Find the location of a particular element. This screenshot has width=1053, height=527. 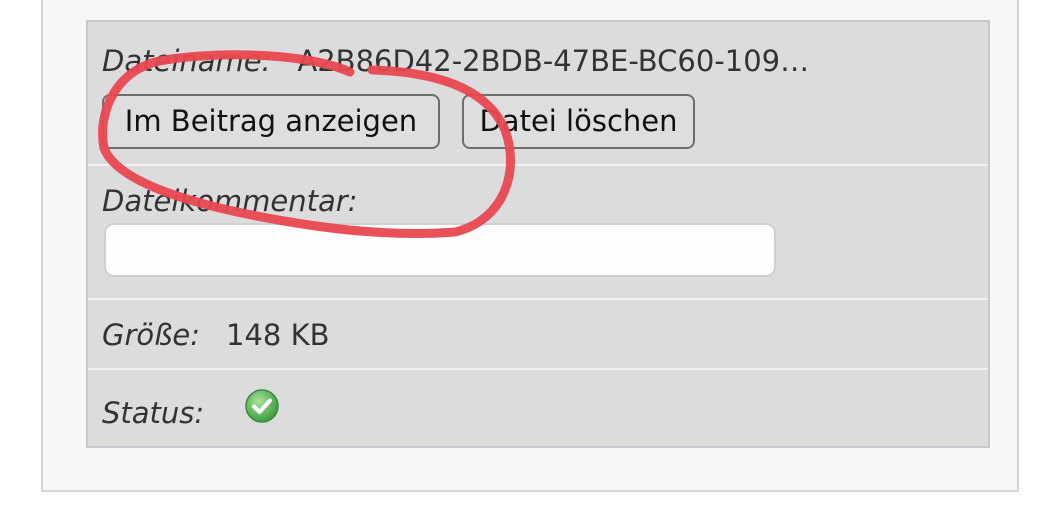

filename-label: Dateiname: is located at coordinates (187, 61).